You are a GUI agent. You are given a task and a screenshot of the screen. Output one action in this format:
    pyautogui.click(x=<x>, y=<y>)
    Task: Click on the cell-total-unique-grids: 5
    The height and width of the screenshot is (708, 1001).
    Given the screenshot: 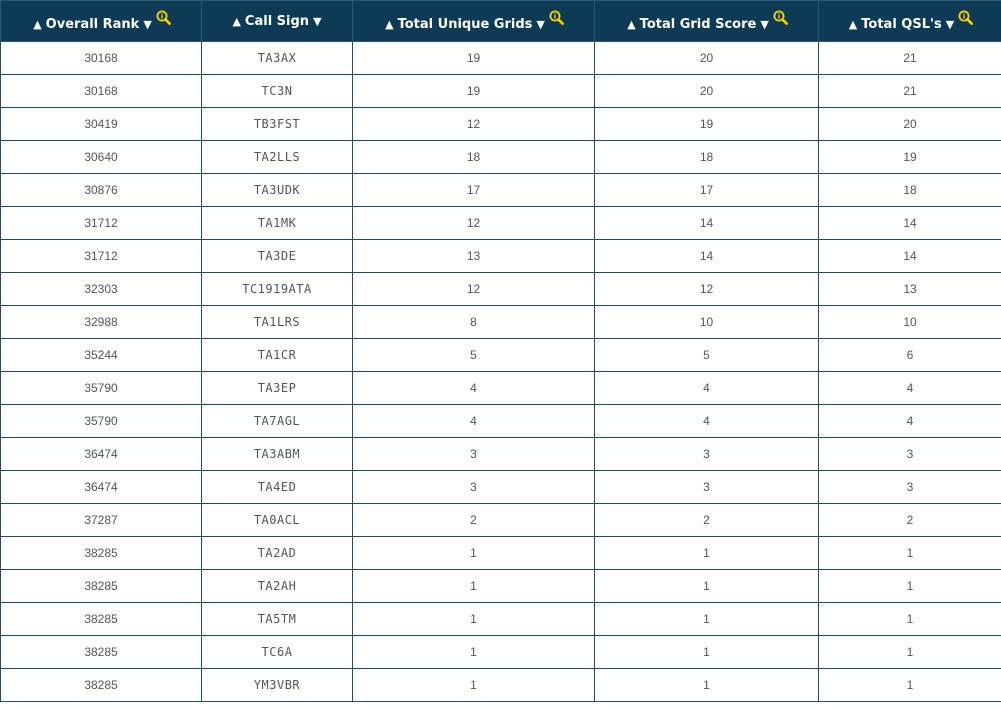 What is the action you would take?
    pyautogui.click(x=473, y=355)
    